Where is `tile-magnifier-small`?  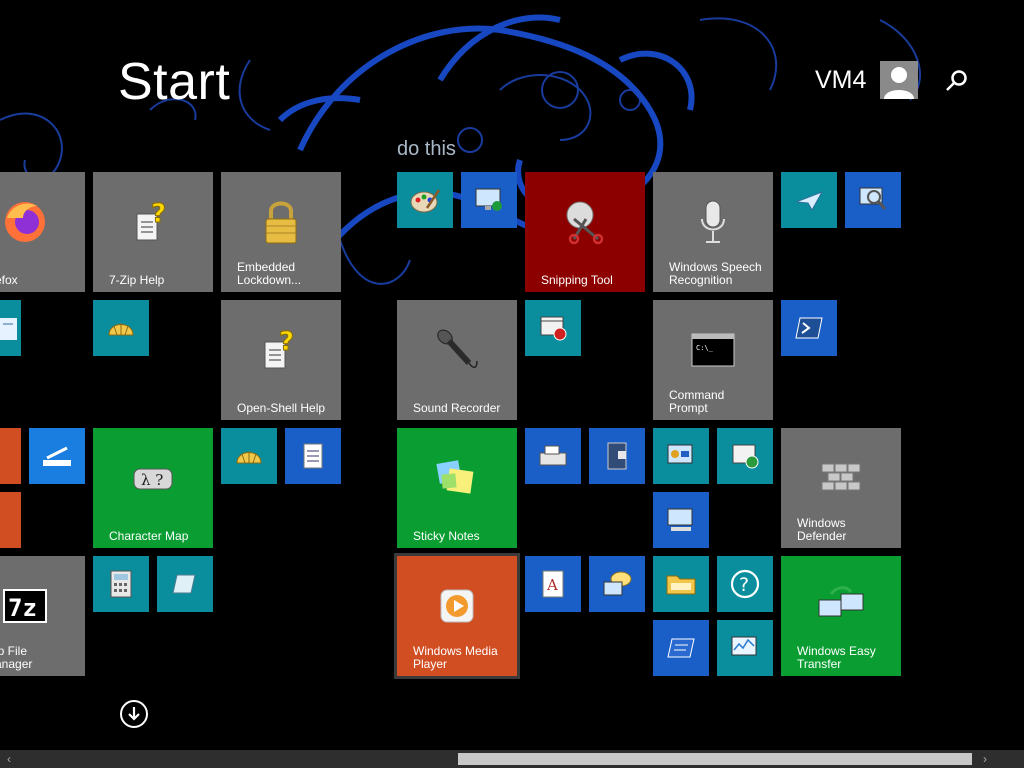
tile-magnifier-small is located at coordinates (873, 200).